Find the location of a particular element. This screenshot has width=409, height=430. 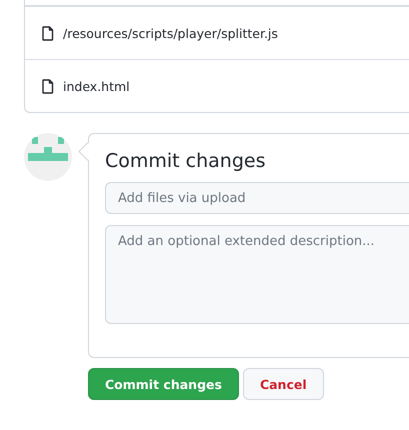

cancel-button: Cancel is located at coordinates (283, 384).